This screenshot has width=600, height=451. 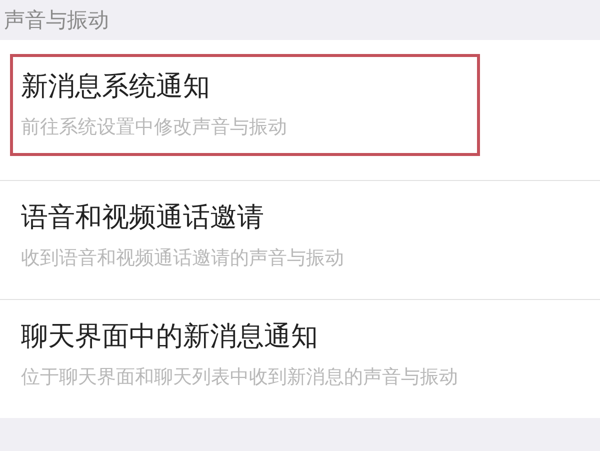 I want to click on item-subtitle: 前往系统设置中修改声音与振动, so click(x=154, y=127).